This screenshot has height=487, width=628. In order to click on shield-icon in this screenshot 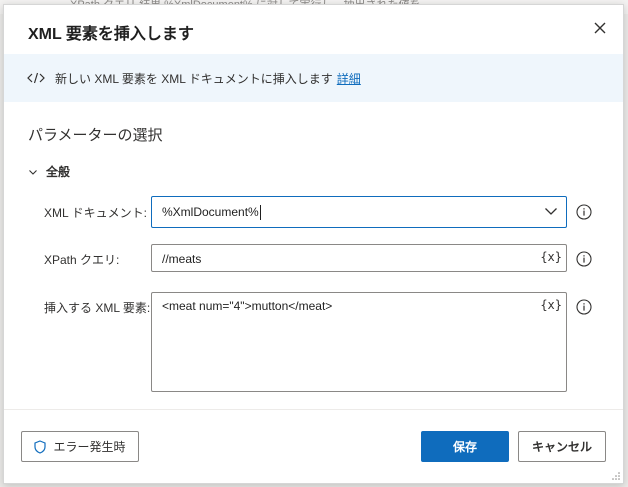, I will do `click(40, 446)`.